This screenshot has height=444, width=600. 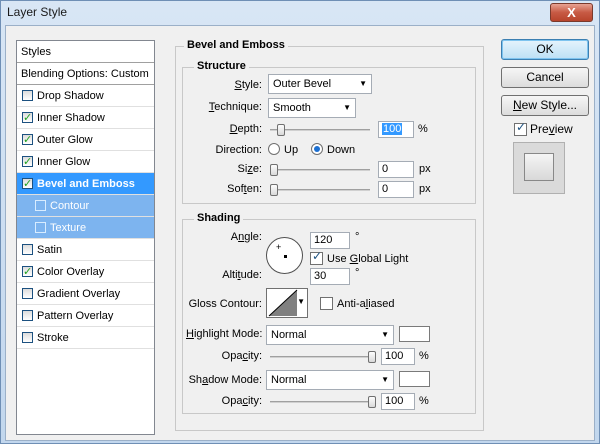 I want to click on window-title: Layer Style, so click(x=37, y=12).